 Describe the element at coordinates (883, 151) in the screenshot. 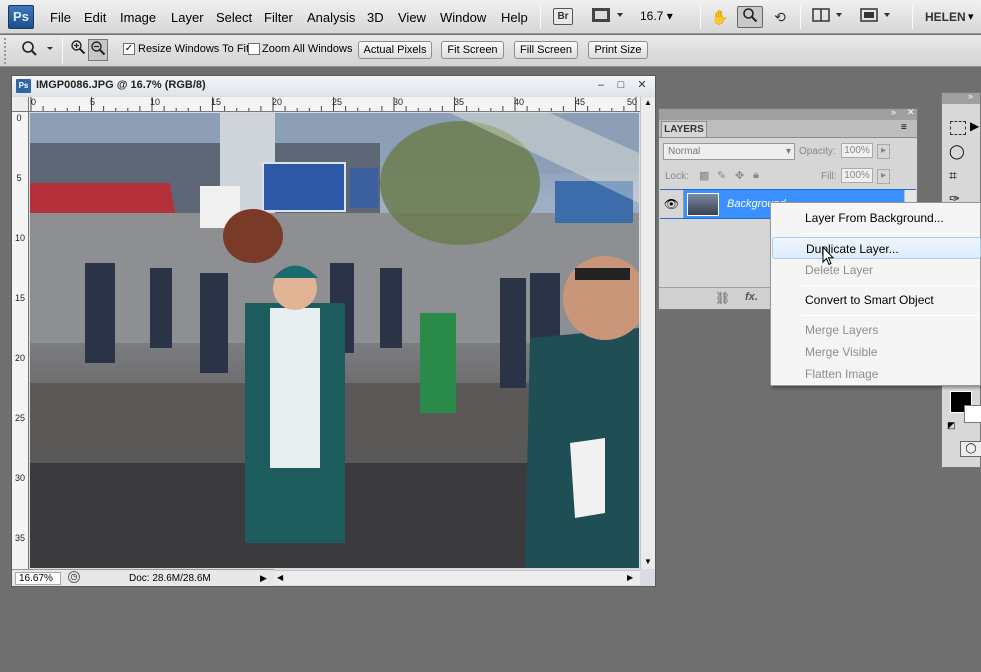

I see `opacity-slider-arrow-icon: ▸` at that location.